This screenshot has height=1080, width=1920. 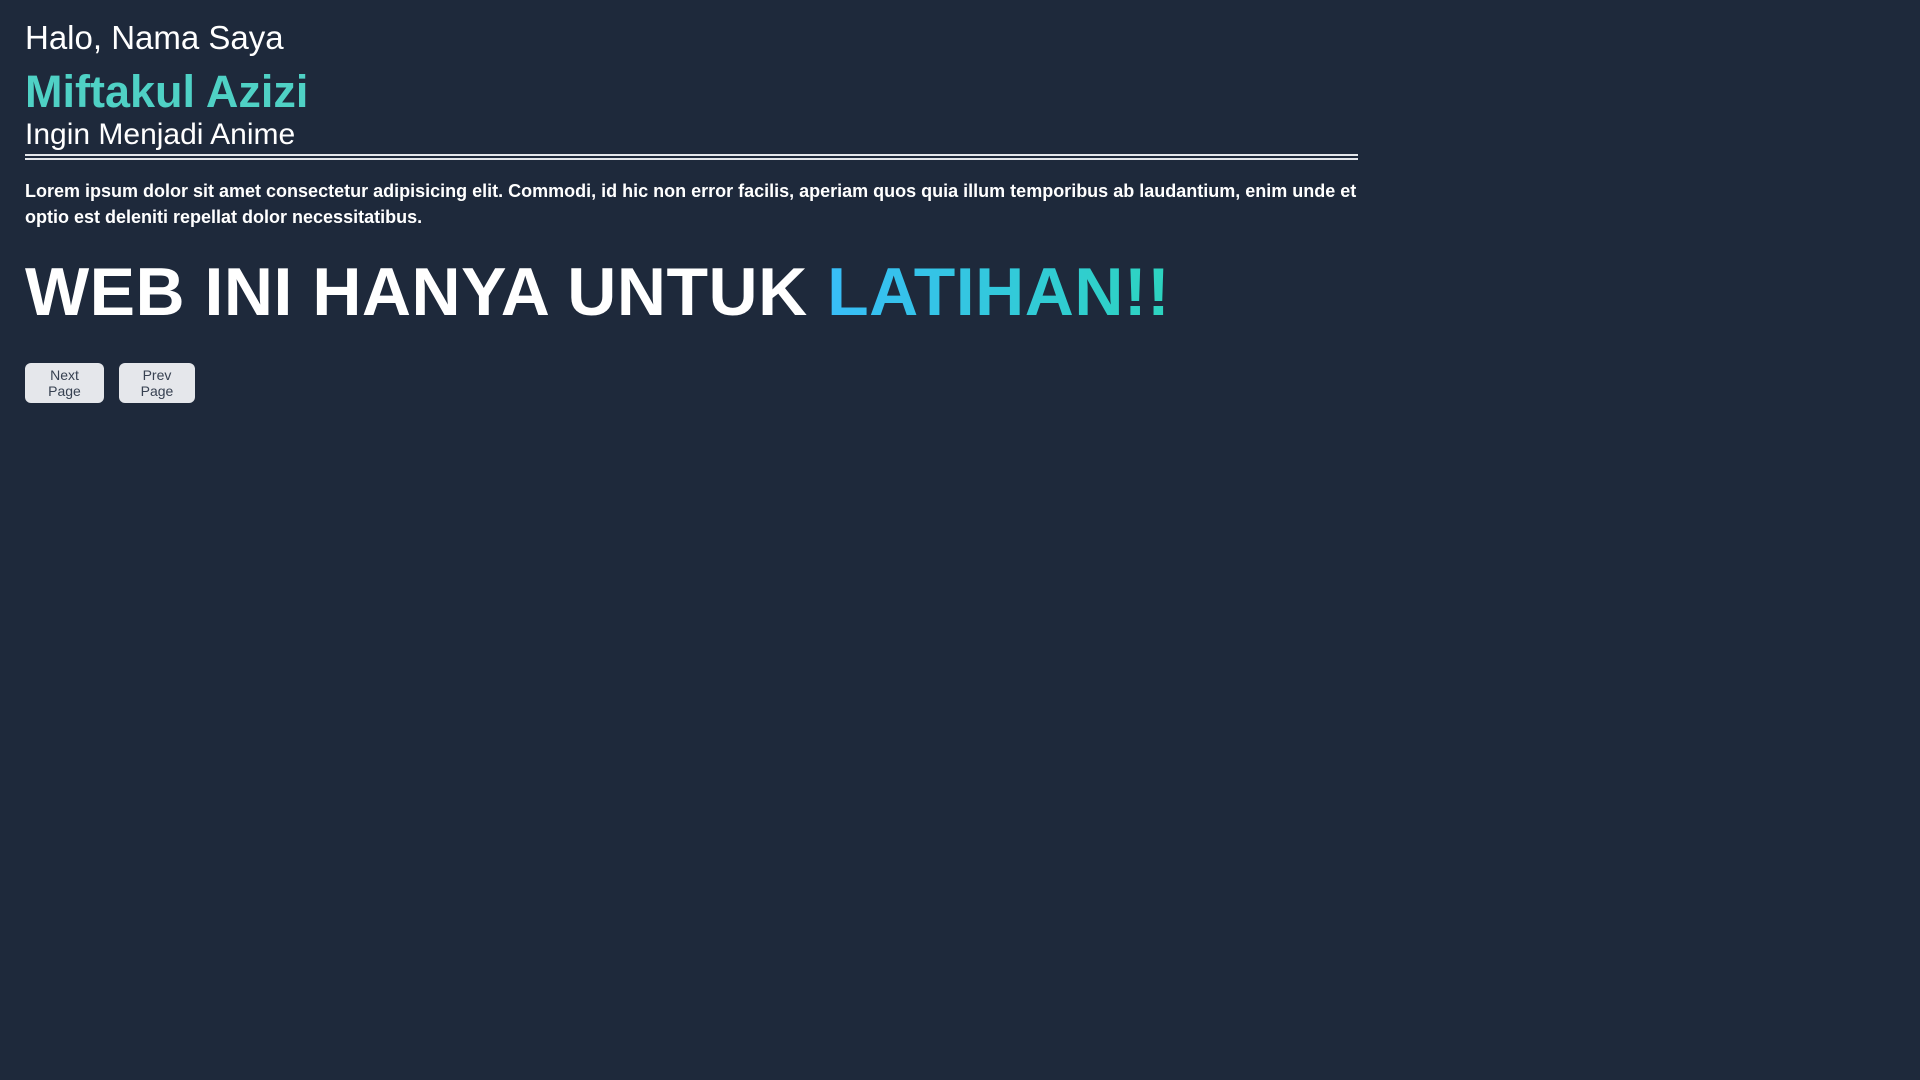 I want to click on subtitle-heading: Ingin Menjadi Anime, so click(x=160, y=134).